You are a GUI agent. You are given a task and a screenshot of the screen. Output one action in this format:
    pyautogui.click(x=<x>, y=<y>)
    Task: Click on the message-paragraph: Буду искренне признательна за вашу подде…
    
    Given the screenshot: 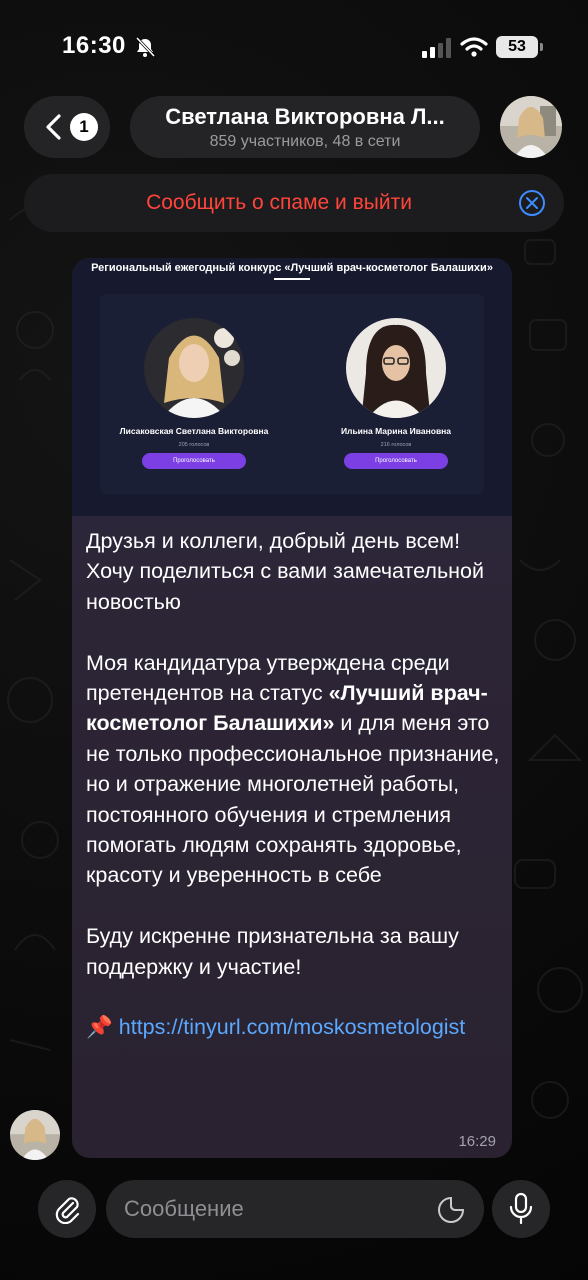 What is the action you would take?
    pyautogui.click(x=272, y=951)
    